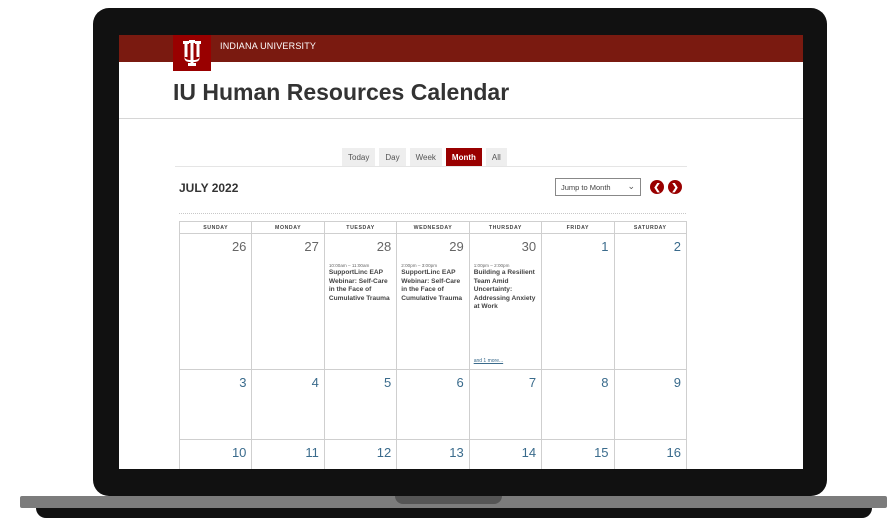 This screenshot has width=887, height=520. I want to click on weekday-tuesday: TUESDAY, so click(361, 228).